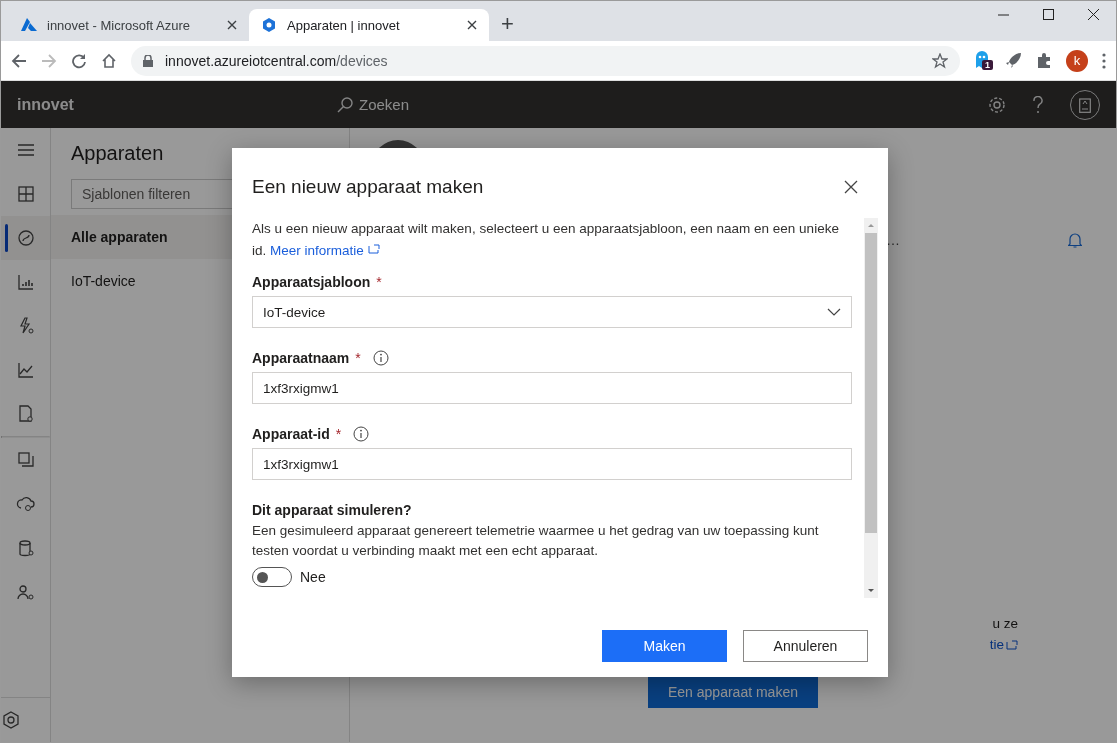 The width and height of the screenshot is (1117, 743). I want to click on extension-badge: 1, so click(987, 64).